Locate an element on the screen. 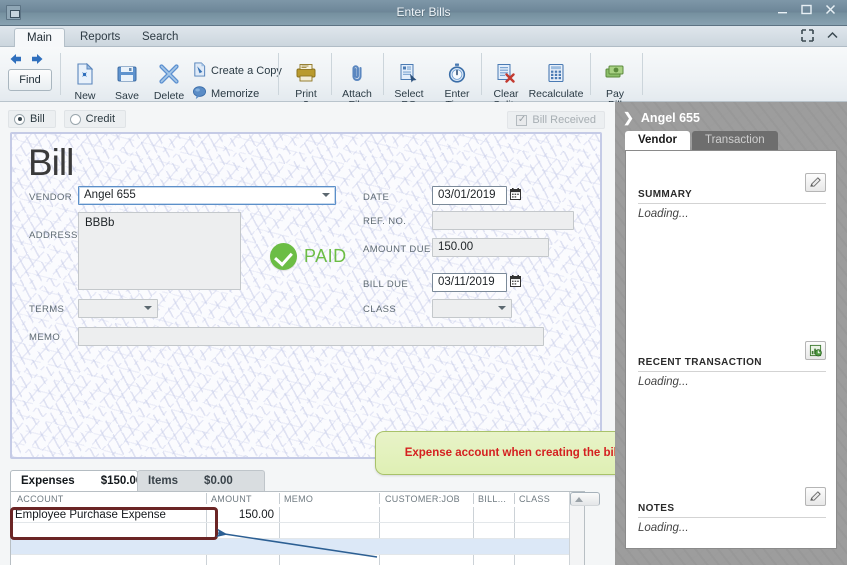  memo-label: MEMO is located at coordinates (45, 337).